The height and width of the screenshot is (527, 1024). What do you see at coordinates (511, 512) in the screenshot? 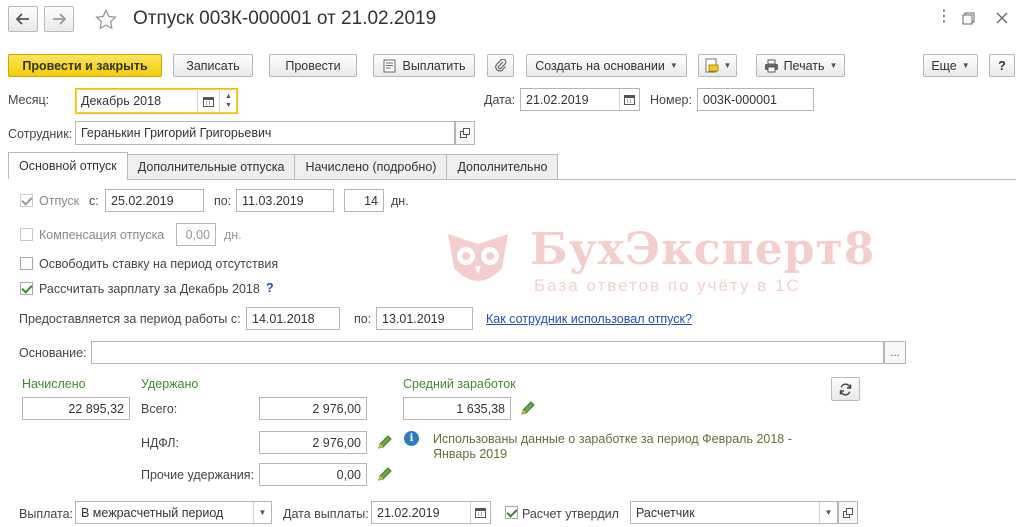
I see `approved-checkbox` at bounding box center [511, 512].